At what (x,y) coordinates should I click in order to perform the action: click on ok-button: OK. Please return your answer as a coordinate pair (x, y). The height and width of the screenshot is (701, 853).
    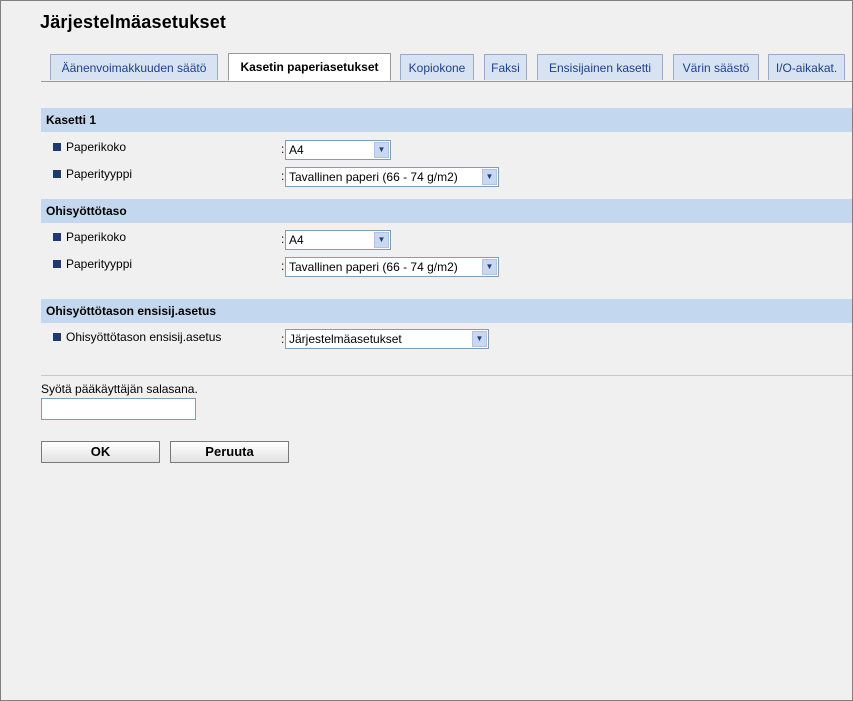
    Looking at the image, I should click on (100, 452).